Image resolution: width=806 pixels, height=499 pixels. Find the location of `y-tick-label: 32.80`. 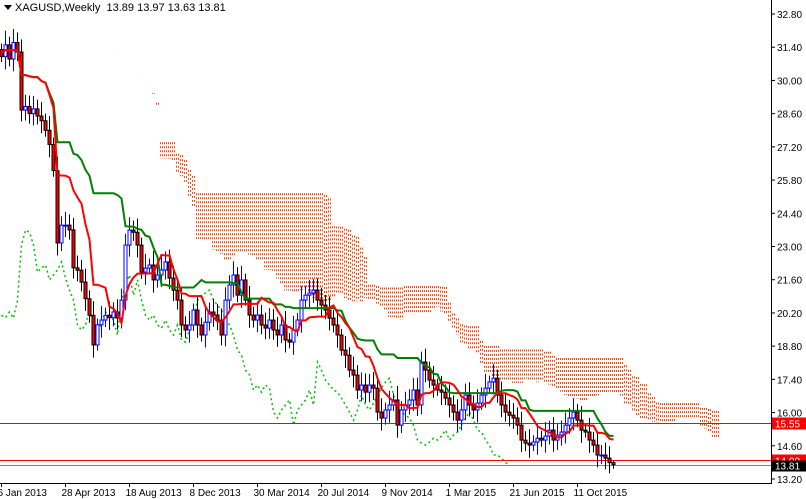

y-tick-label: 32.80 is located at coordinates (789, 15).